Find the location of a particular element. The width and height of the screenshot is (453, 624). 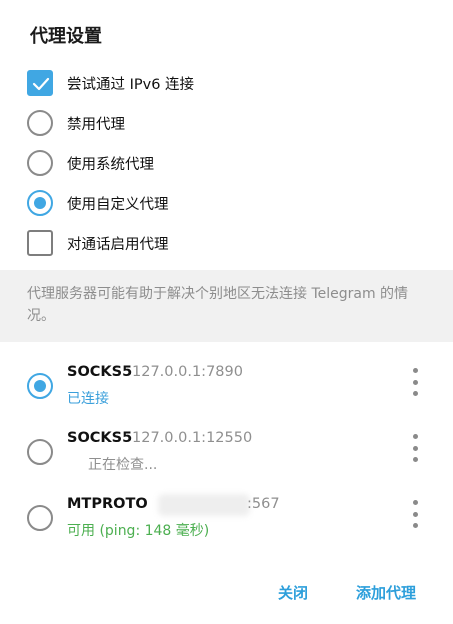

add-proxy-button: 添加代理 is located at coordinates (386, 592).